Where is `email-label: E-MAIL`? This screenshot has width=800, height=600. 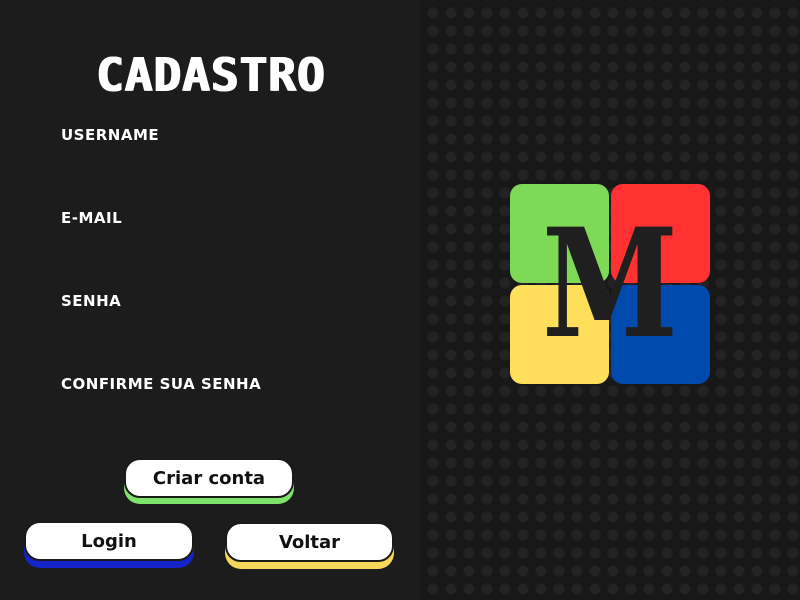
email-label: E-MAIL is located at coordinates (92, 218).